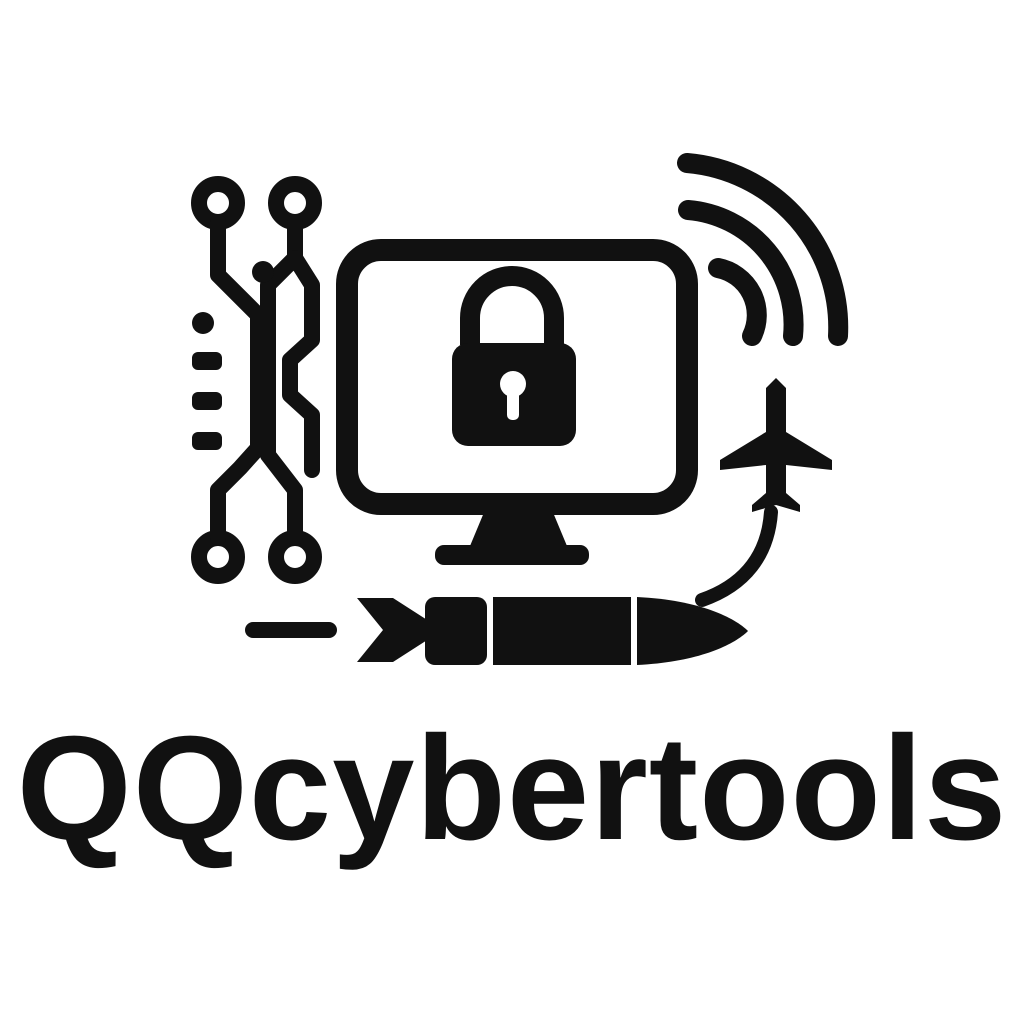 This screenshot has width=1024, height=1029. What do you see at coordinates (763, 249) in the screenshot?
I see `signal-waves-icon` at bounding box center [763, 249].